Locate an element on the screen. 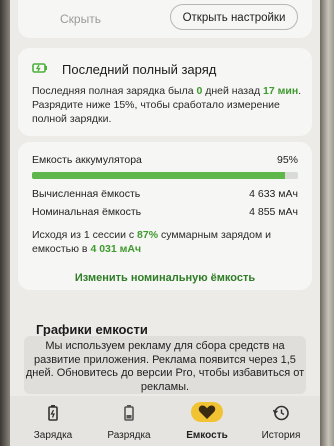  nominal-capacity-label: Номинальная ёмкость is located at coordinates (87, 212).